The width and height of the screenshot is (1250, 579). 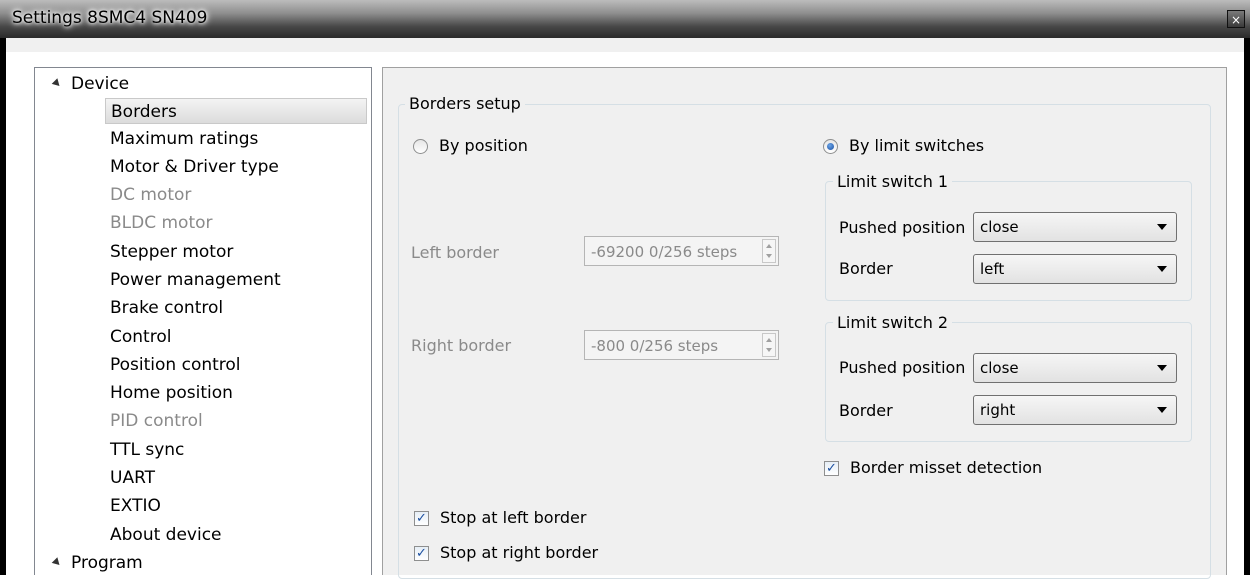 What do you see at coordinates (420, 146) in the screenshot?
I see `by-position-radio` at bounding box center [420, 146].